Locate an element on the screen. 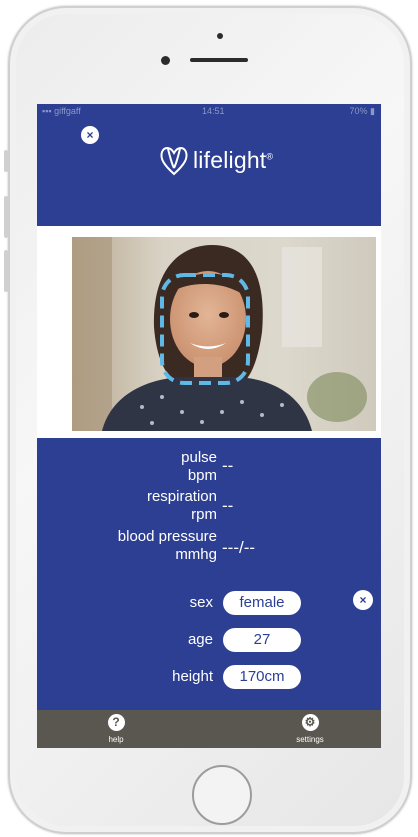 The width and height of the screenshot is (418, 837). blood-pressure-label: blood pressure mmhg is located at coordinates (167, 545).